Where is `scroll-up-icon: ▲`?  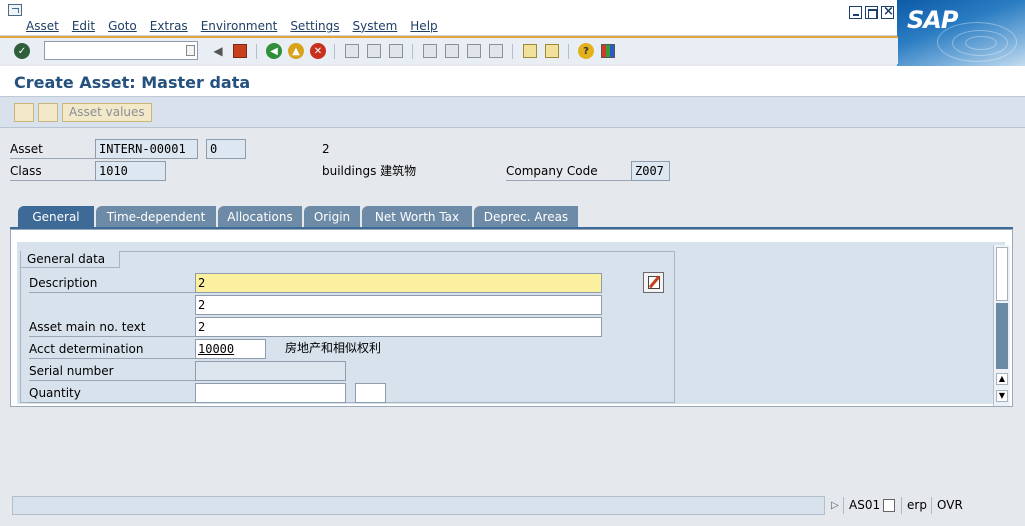
scroll-up-icon: ▲ is located at coordinates (1002, 379).